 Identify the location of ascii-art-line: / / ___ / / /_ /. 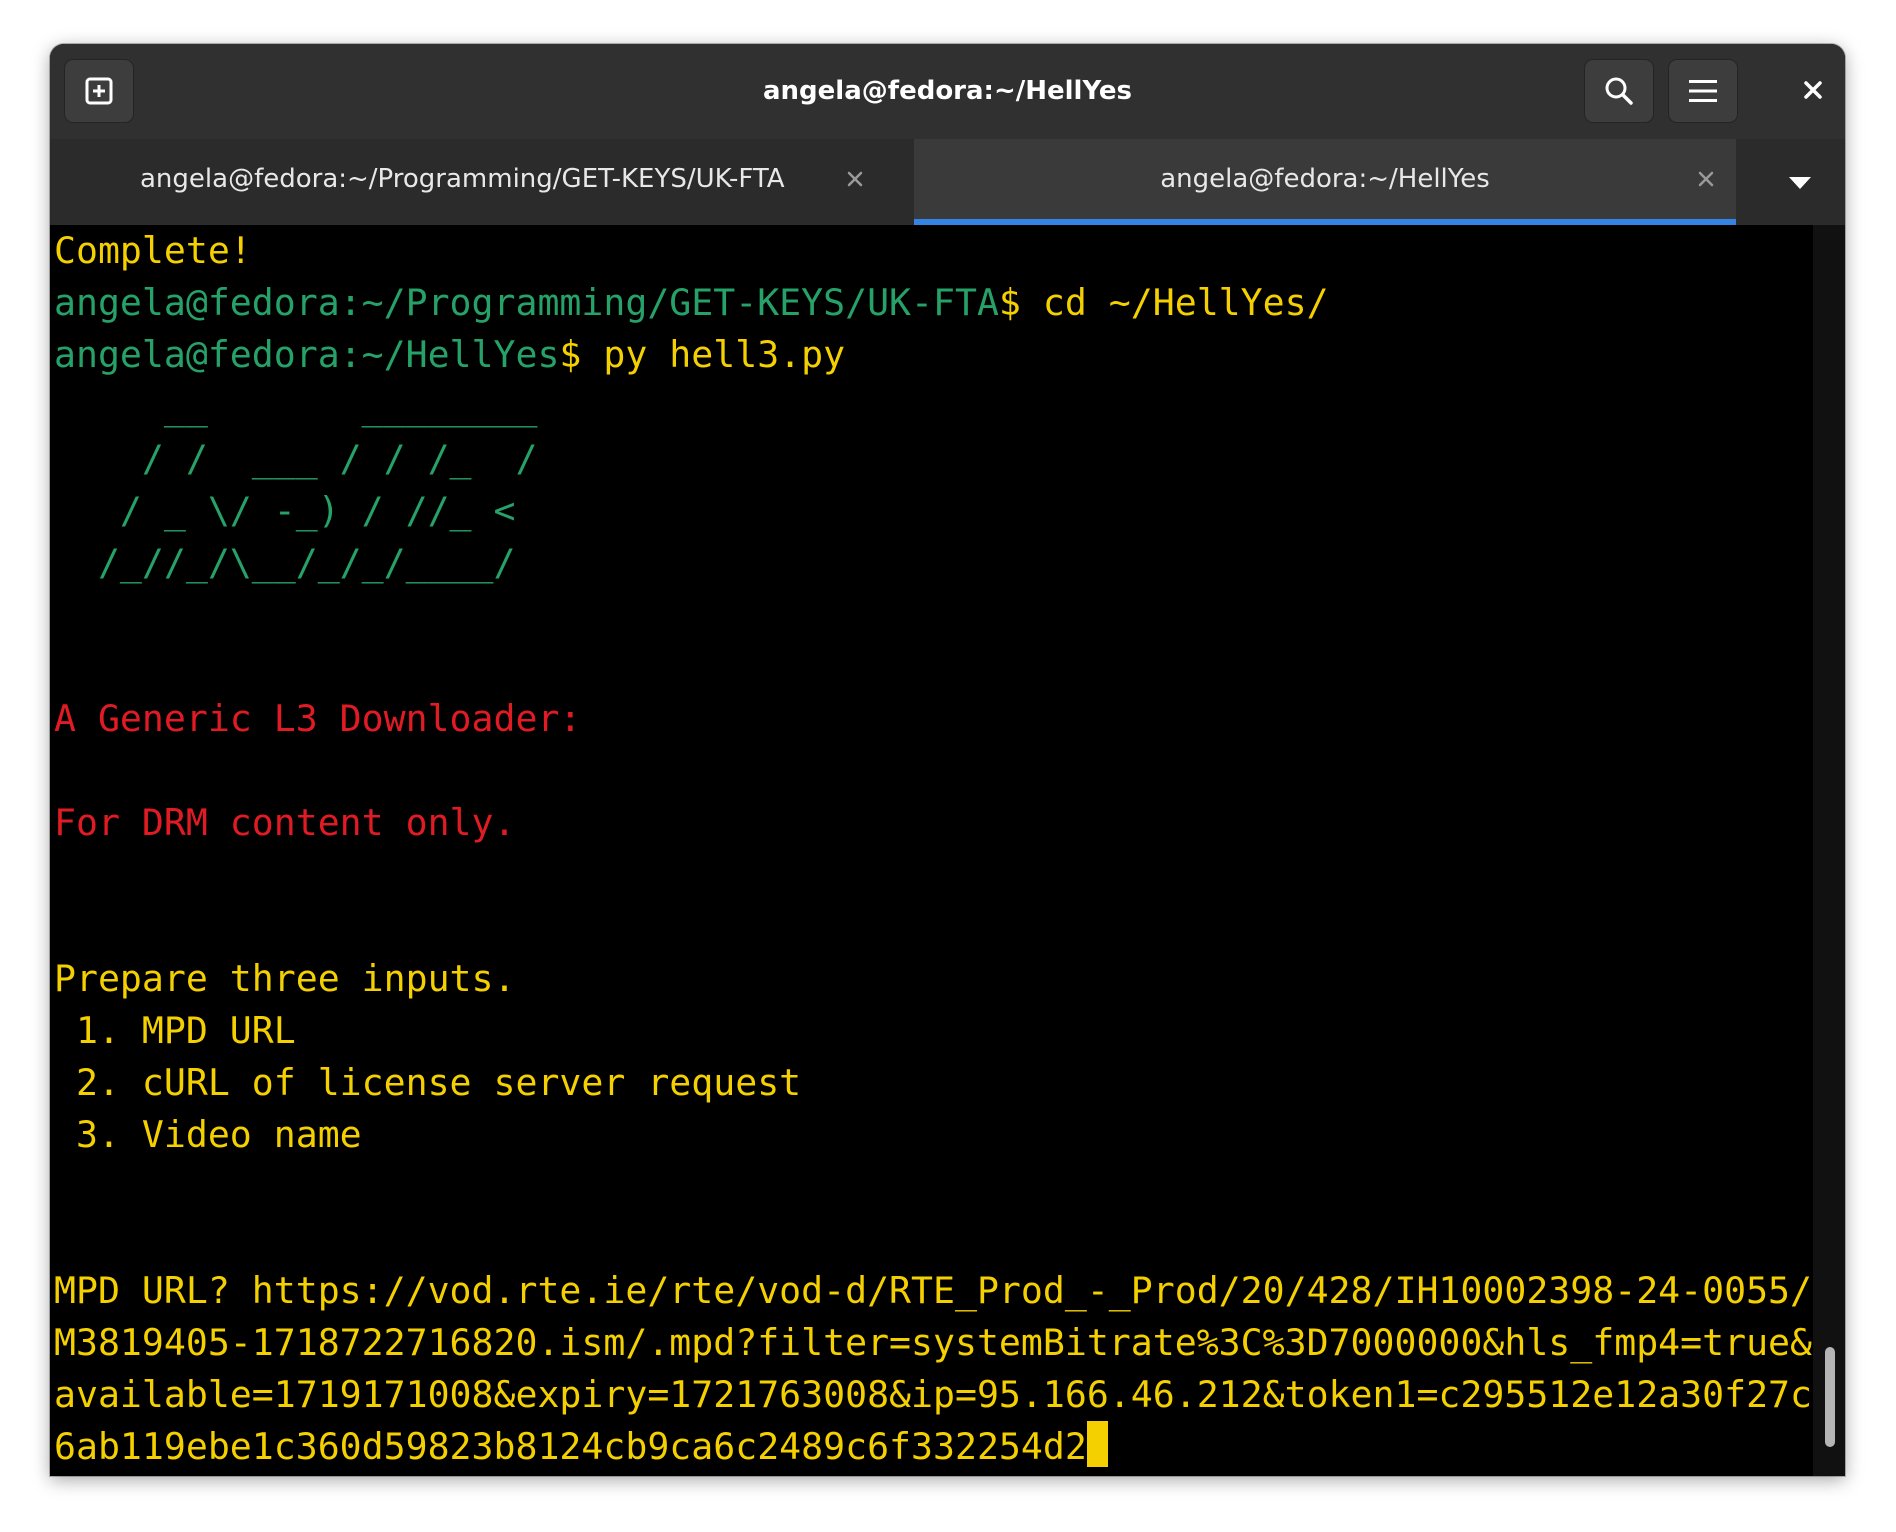
(296, 458).